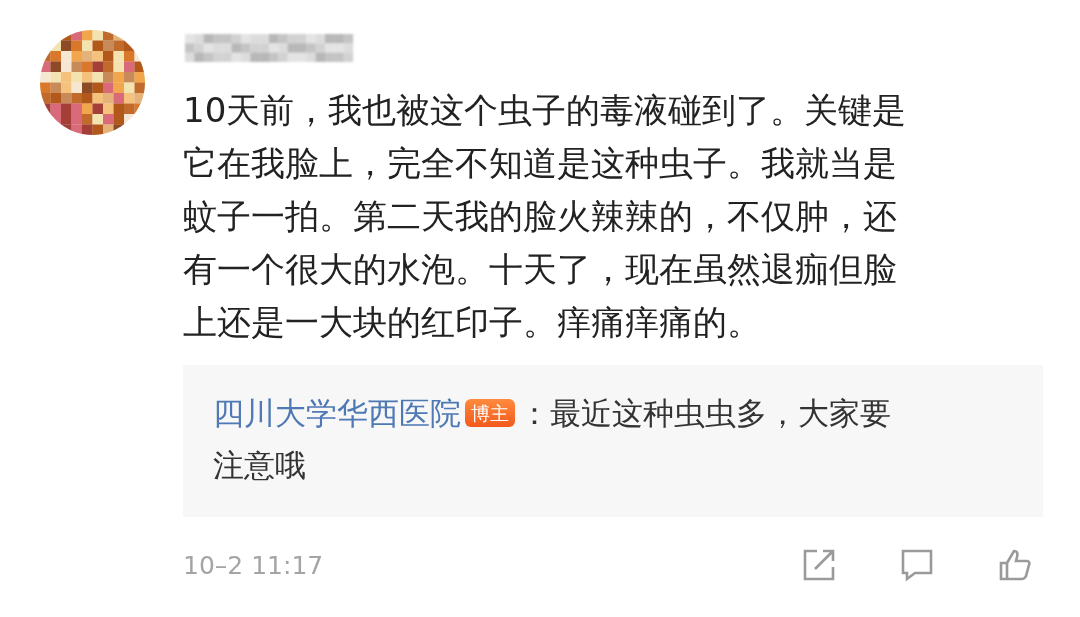 Image resolution: width=1080 pixels, height=617 pixels. Describe the element at coordinates (819, 565) in the screenshot. I see `share-icon` at that location.